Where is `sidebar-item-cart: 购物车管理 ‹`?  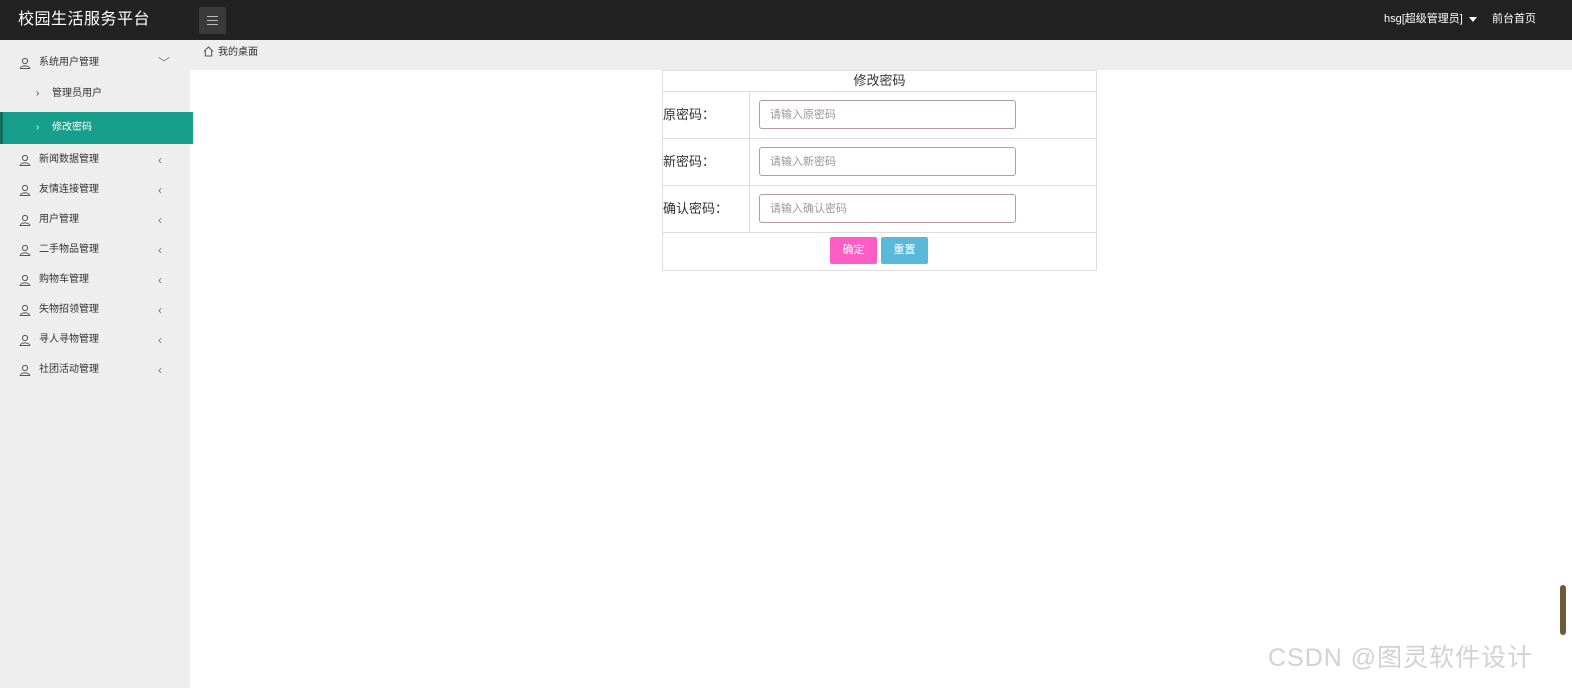 sidebar-item-cart: 购物车管理 ‹ is located at coordinates (98, 280).